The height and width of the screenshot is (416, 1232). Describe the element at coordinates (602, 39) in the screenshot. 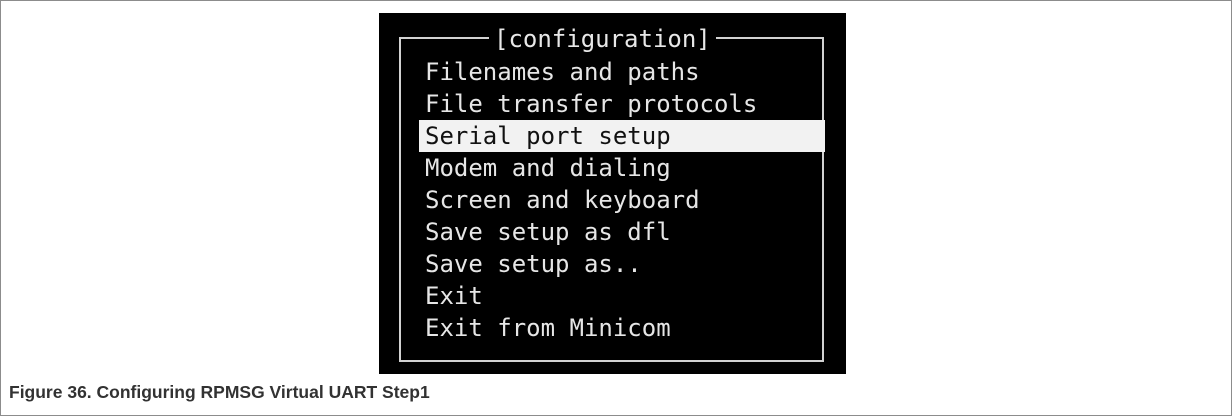

I see `configuration-menu-title: [configuration]` at that location.